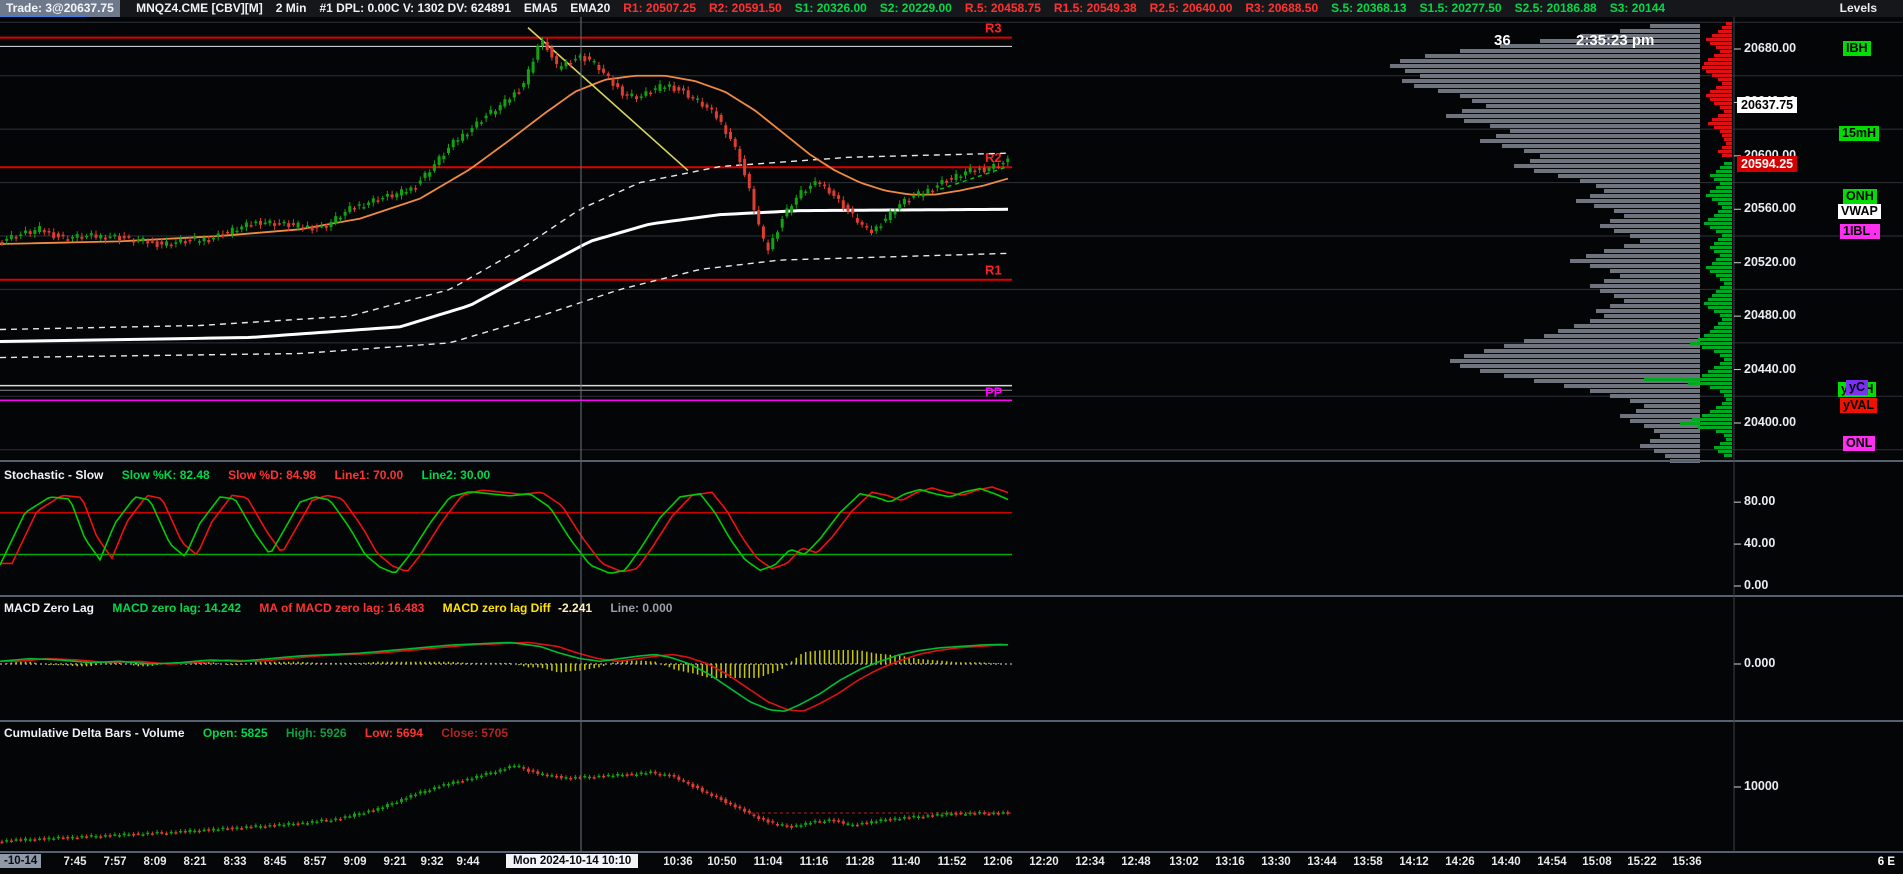 The image size is (1903, 874). What do you see at coordinates (1761, 786) in the screenshot?
I see `delta-tick: 10000` at bounding box center [1761, 786].